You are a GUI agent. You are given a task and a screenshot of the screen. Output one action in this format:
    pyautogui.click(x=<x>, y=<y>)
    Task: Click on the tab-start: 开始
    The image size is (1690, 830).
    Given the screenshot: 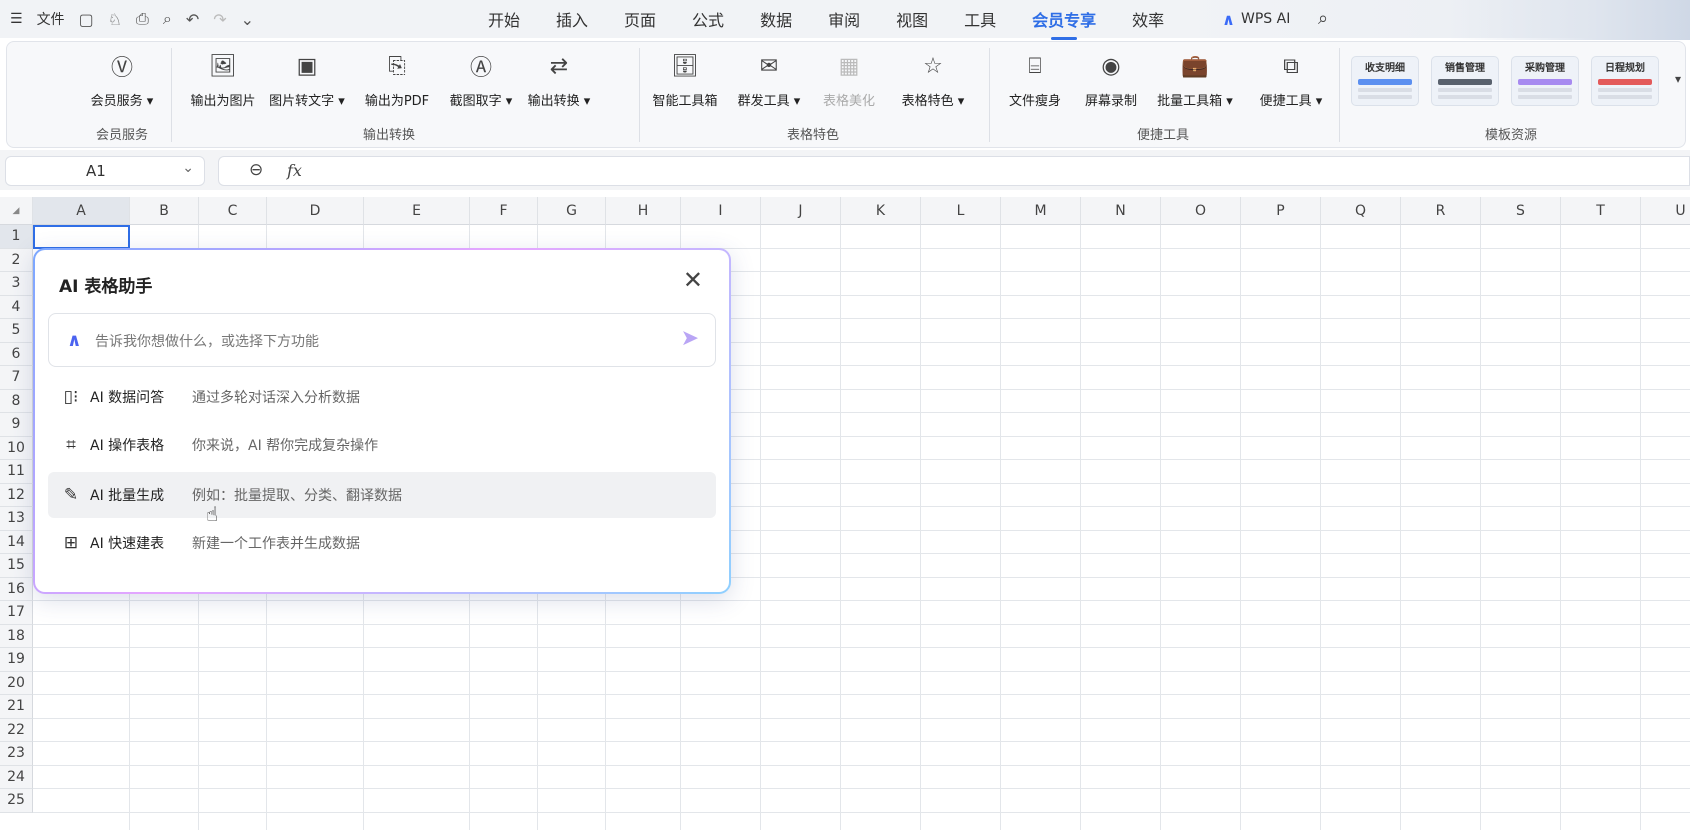 What is the action you would take?
    pyautogui.click(x=504, y=19)
    